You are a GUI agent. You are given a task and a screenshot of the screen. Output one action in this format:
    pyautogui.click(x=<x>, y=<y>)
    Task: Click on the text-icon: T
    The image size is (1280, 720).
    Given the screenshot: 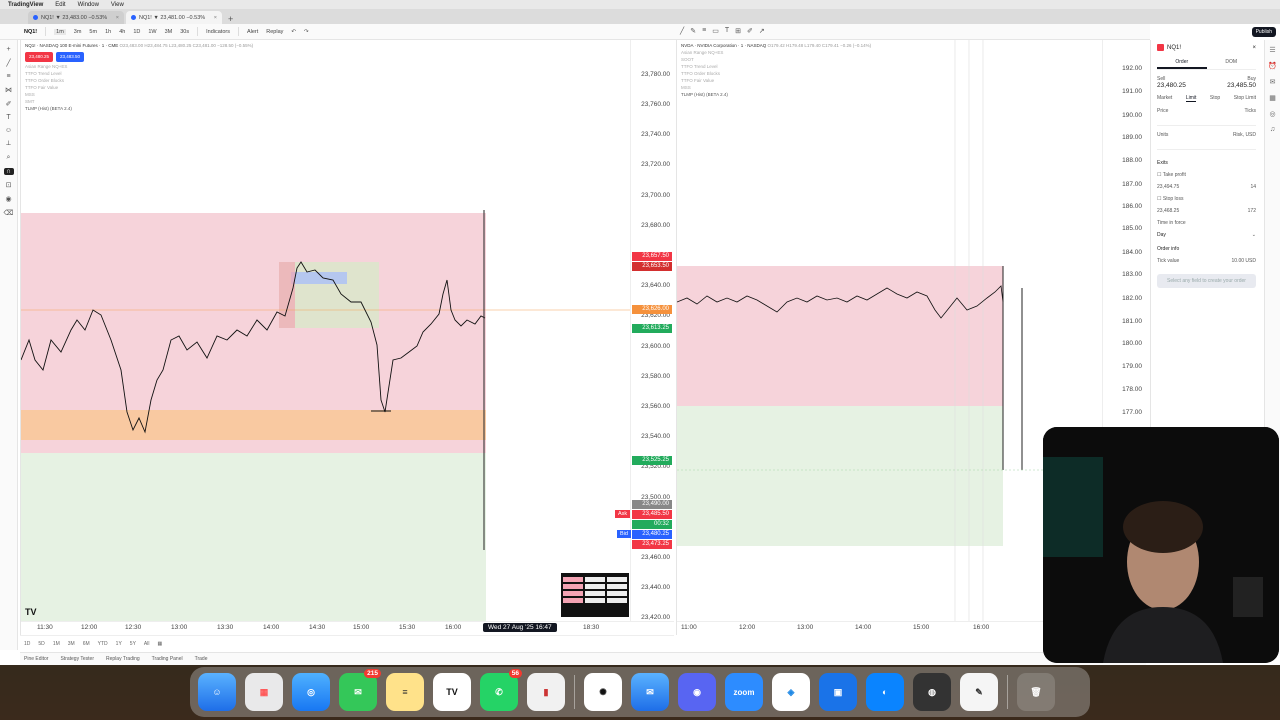 What is the action you would take?
    pyautogui.click(x=727, y=31)
    